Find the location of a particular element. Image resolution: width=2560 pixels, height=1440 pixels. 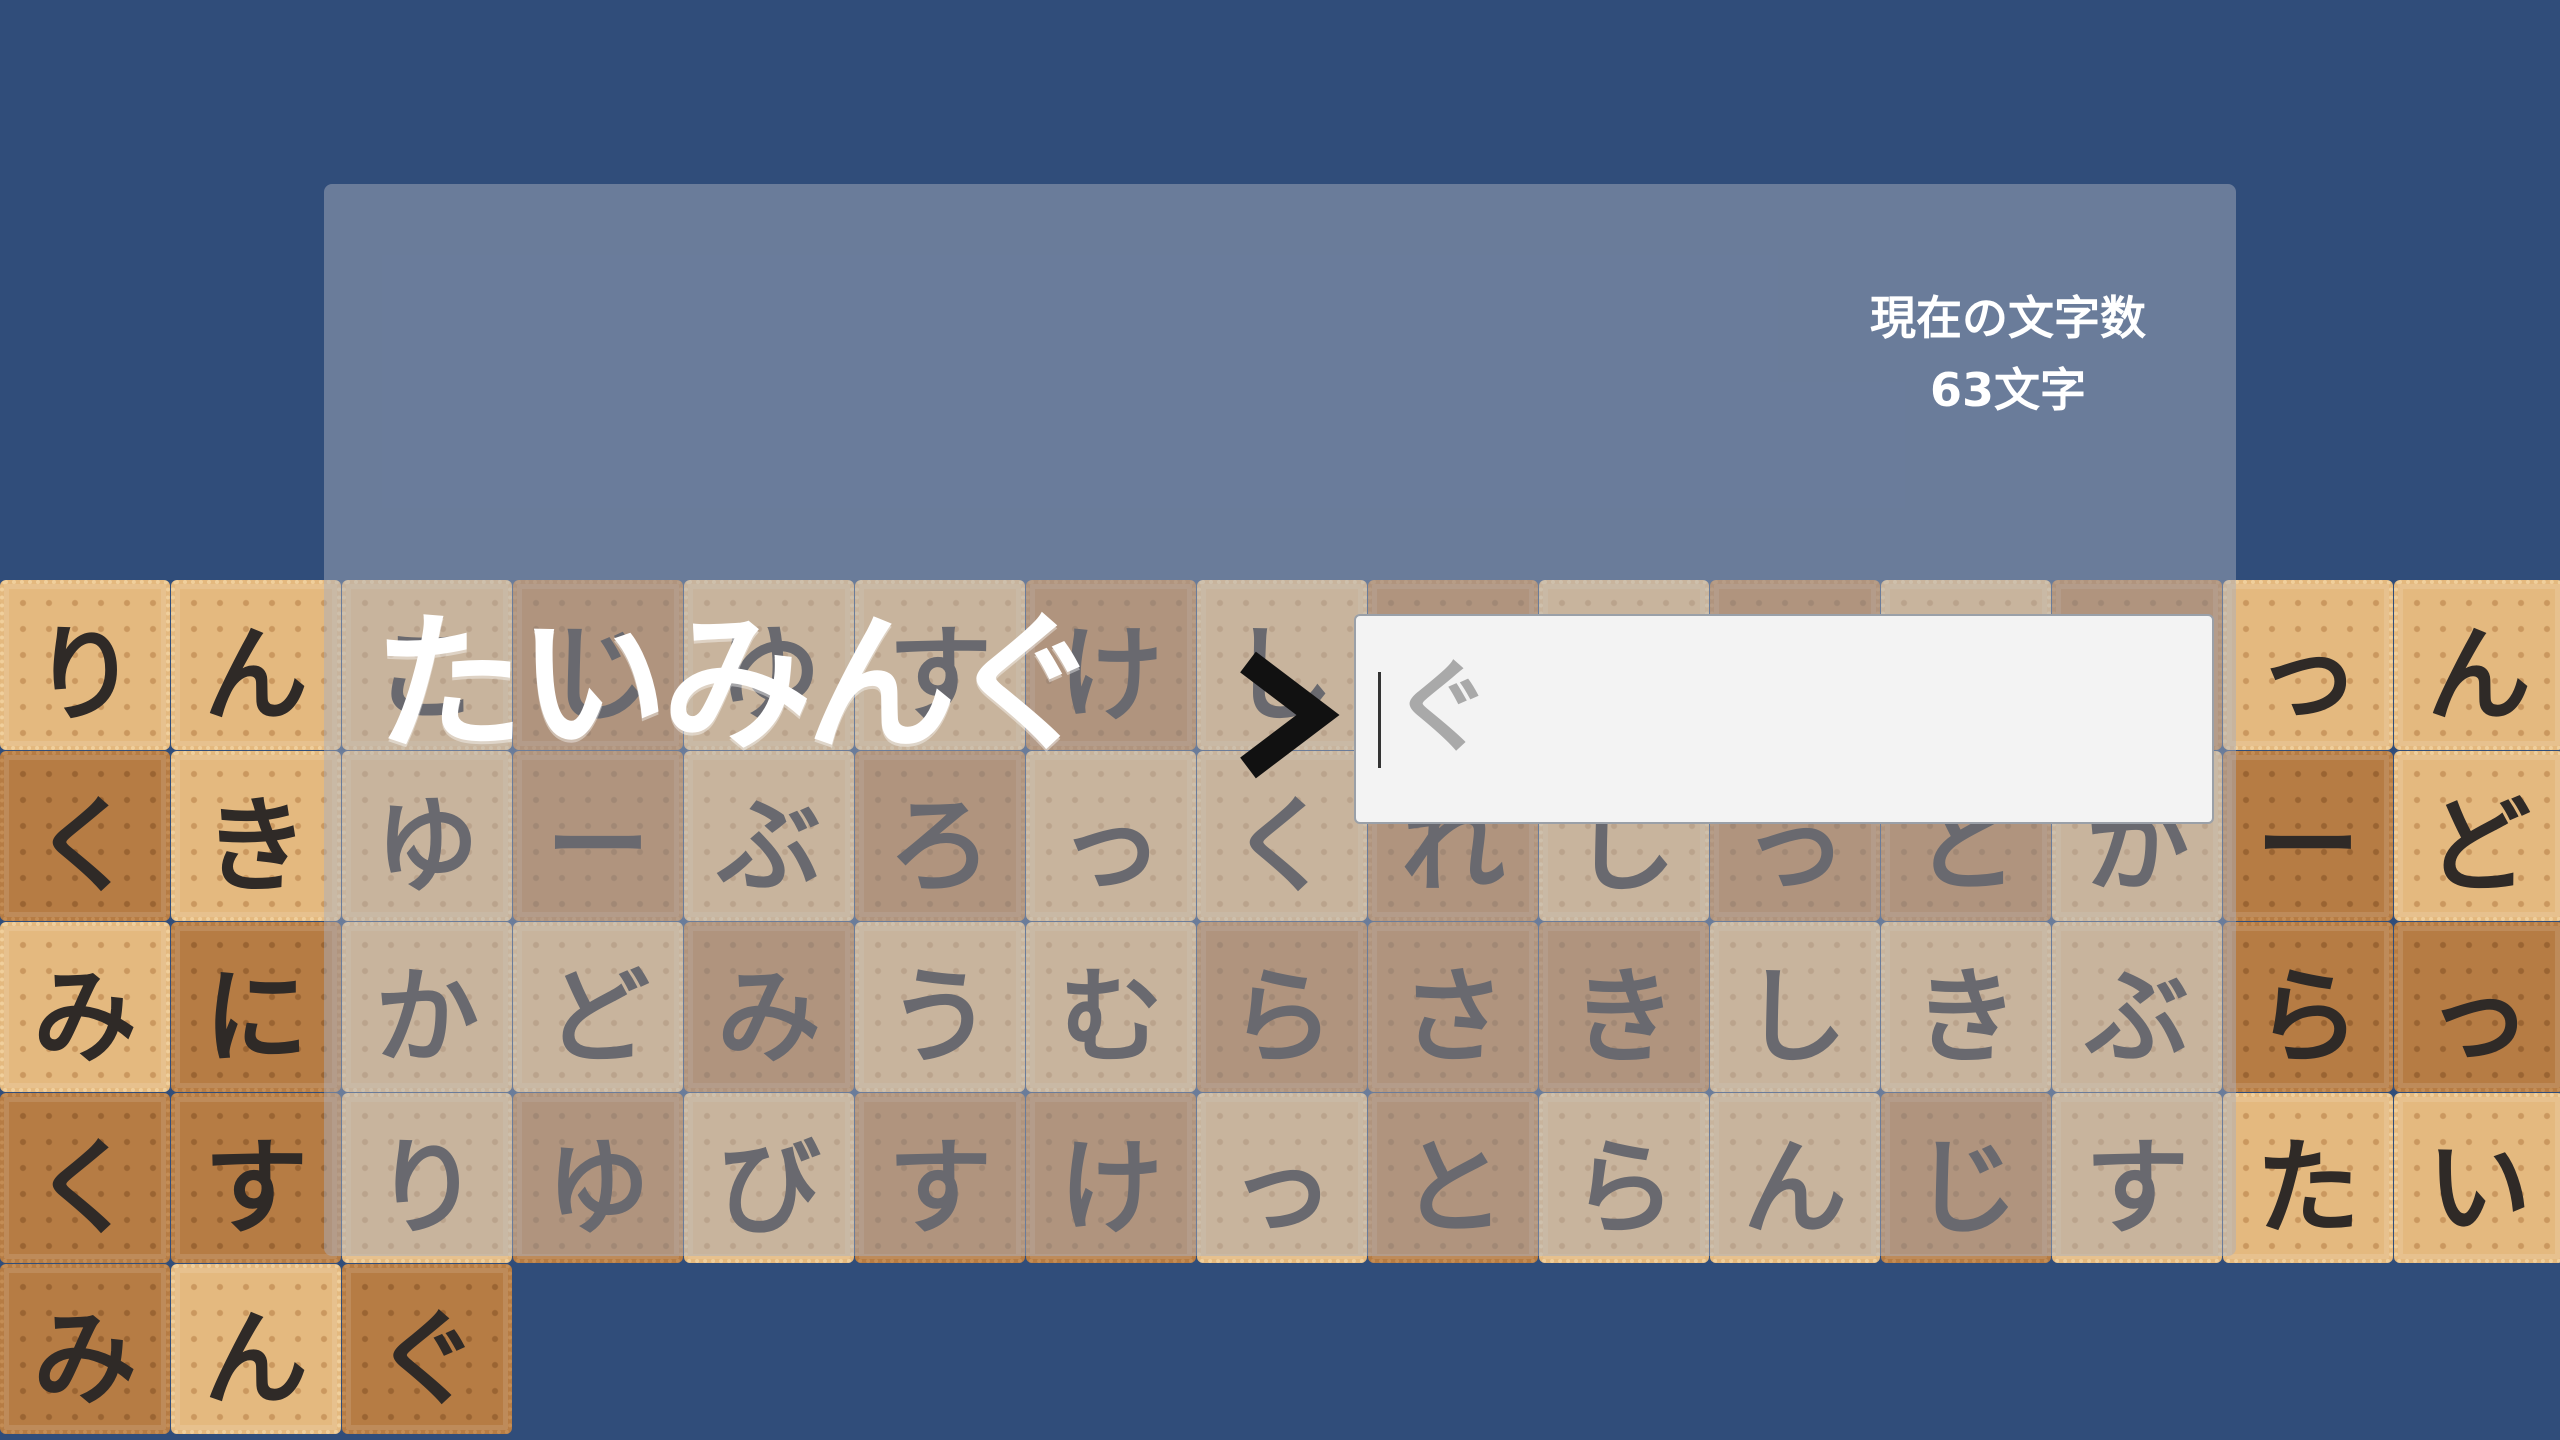

character-counter-value: 63文字 is located at coordinates (2007, 390).